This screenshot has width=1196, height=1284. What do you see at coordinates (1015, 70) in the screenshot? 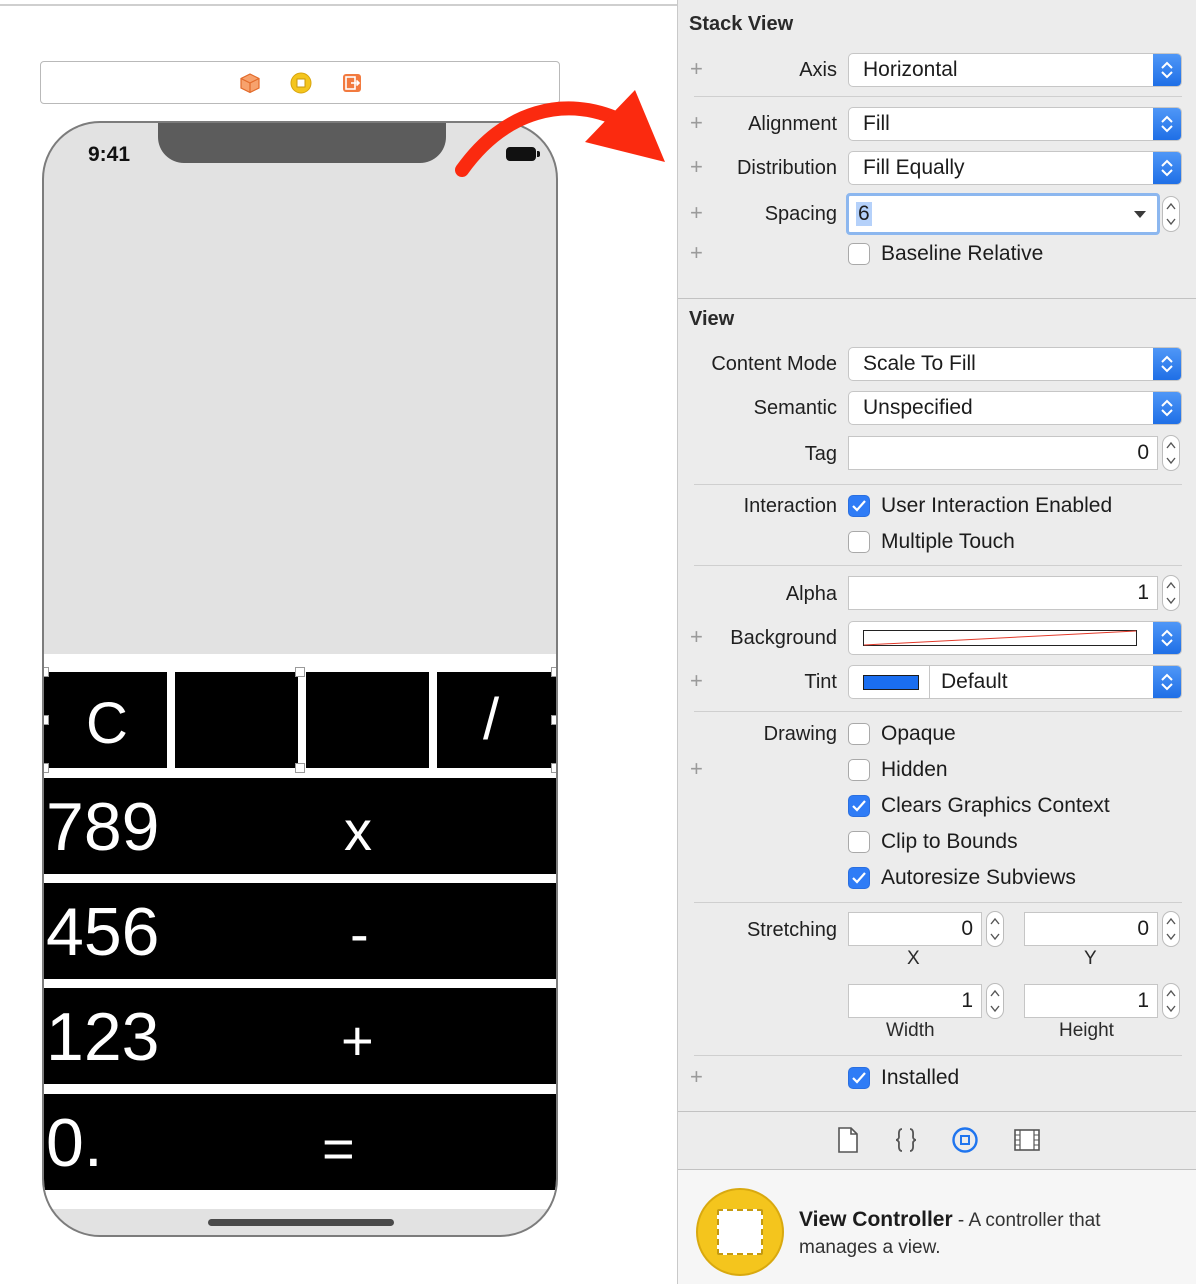
I see `axis-popup: Horizontal` at bounding box center [1015, 70].